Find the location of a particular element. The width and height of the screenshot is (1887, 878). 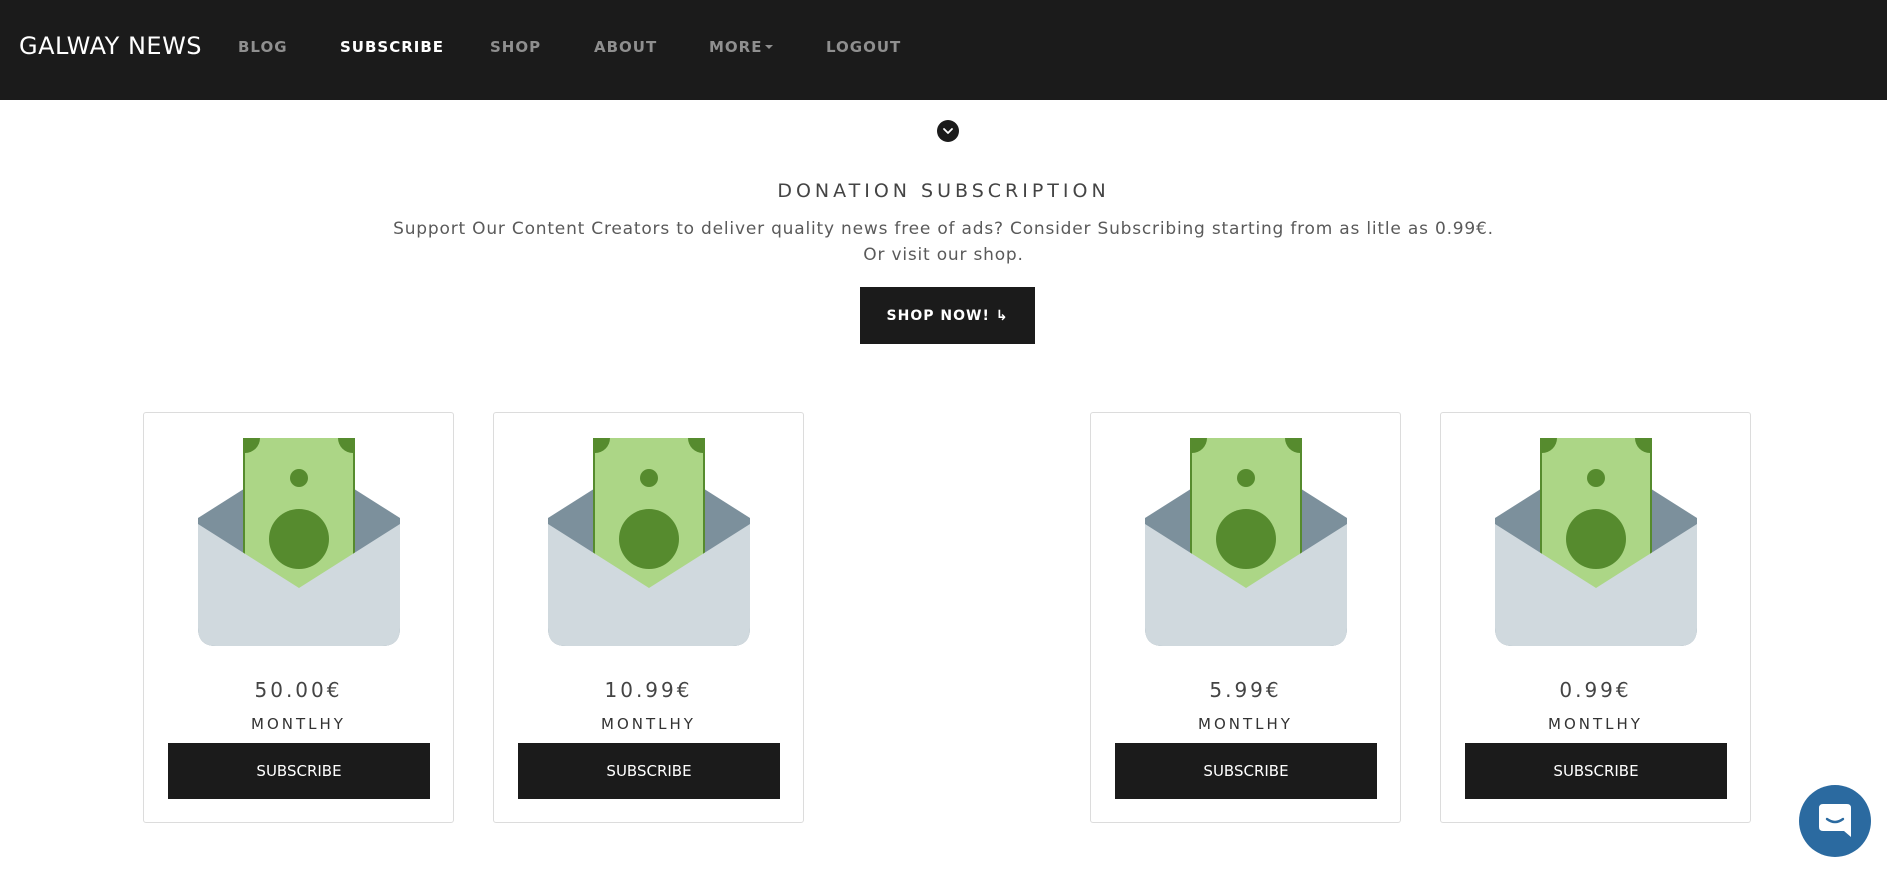

page-title: DONATION SUBSCRIPTION is located at coordinates (943, 191).